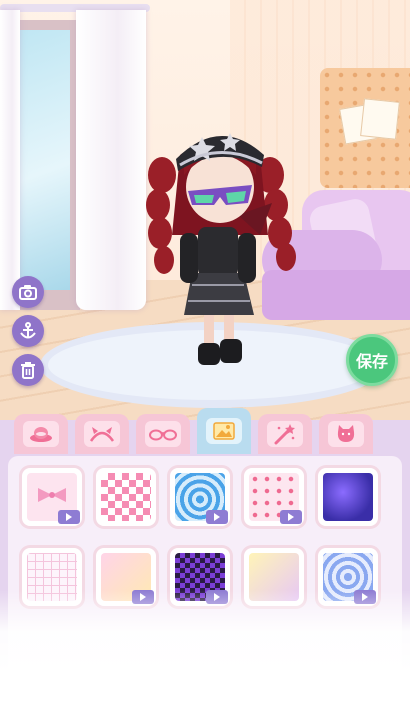 The image size is (410, 728). What do you see at coordinates (10, 160) in the screenshot?
I see `curtain-left` at bounding box center [10, 160].